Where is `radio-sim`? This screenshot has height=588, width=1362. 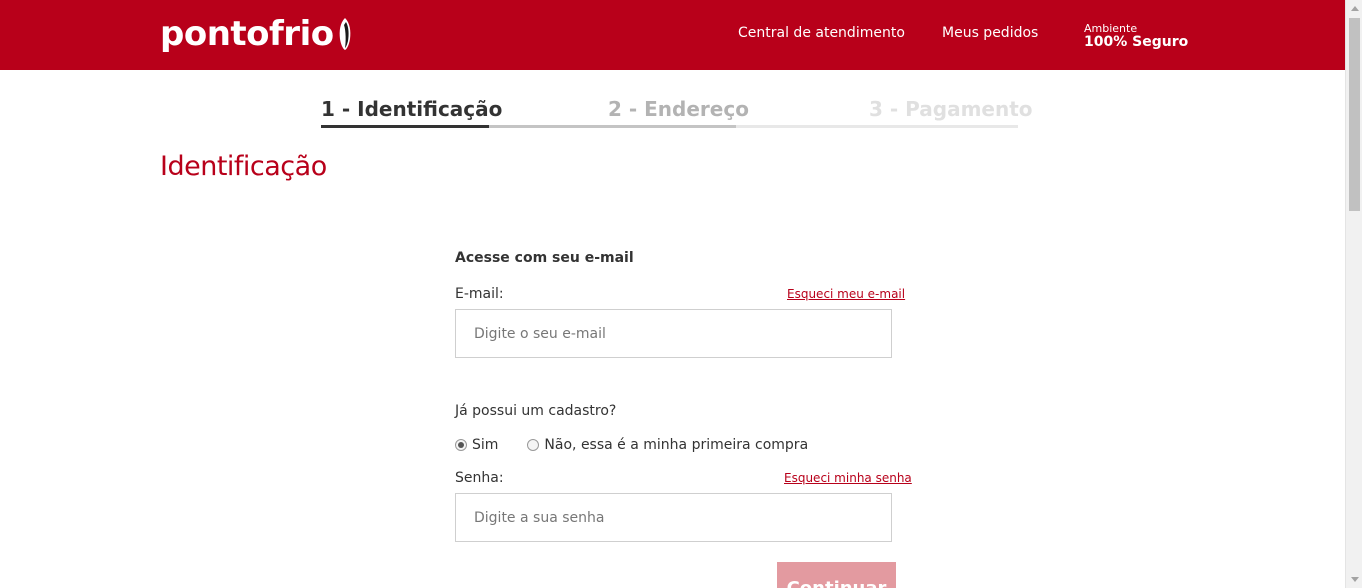 radio-sim is located at coordinates (461, 445).